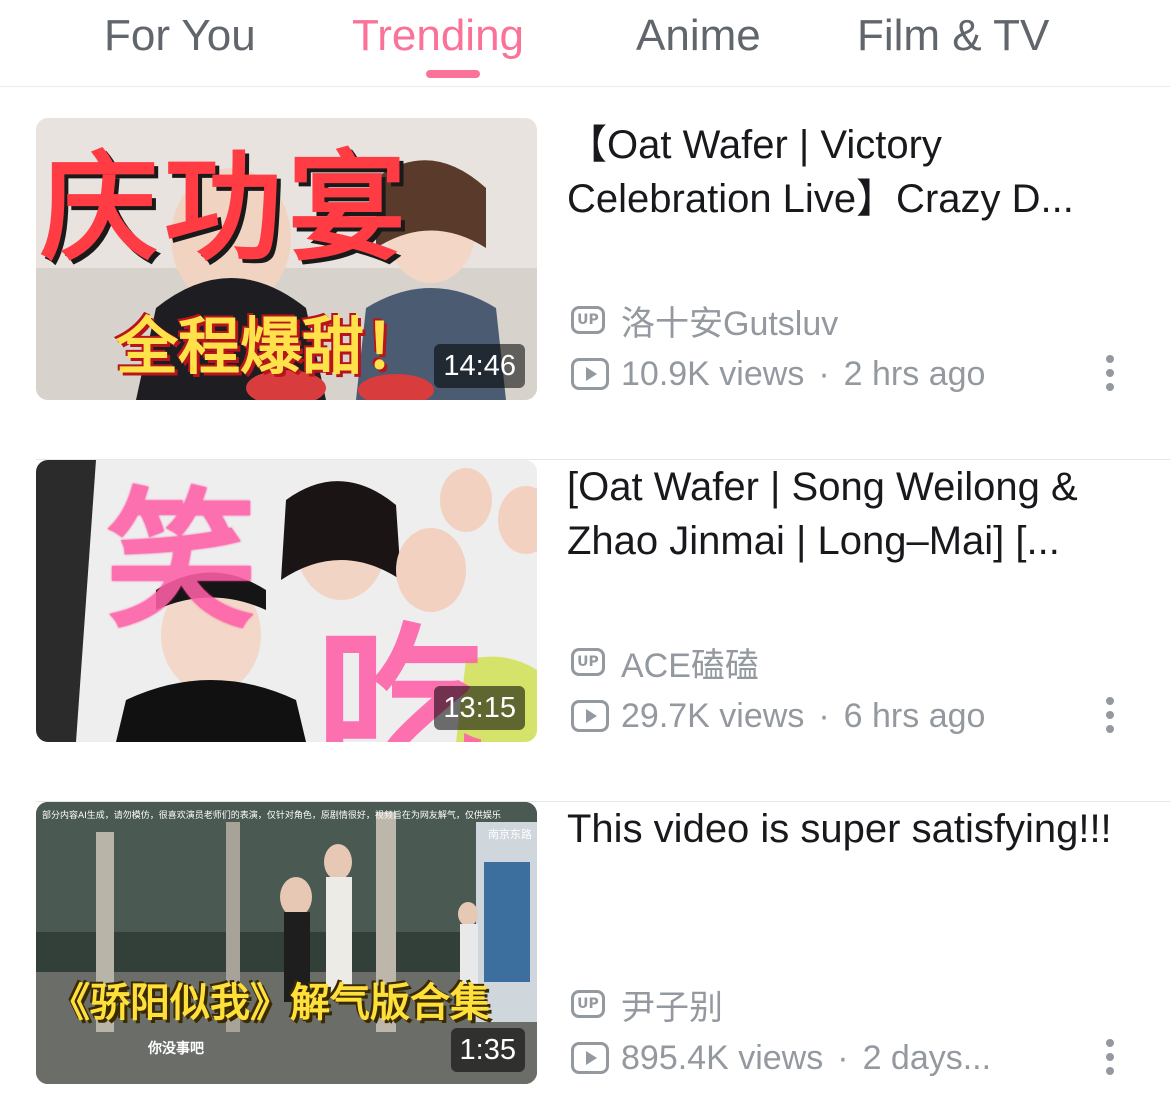 The image size is (1170, 1101). I want to click on tab-anime: Anime, so click(698, 38).